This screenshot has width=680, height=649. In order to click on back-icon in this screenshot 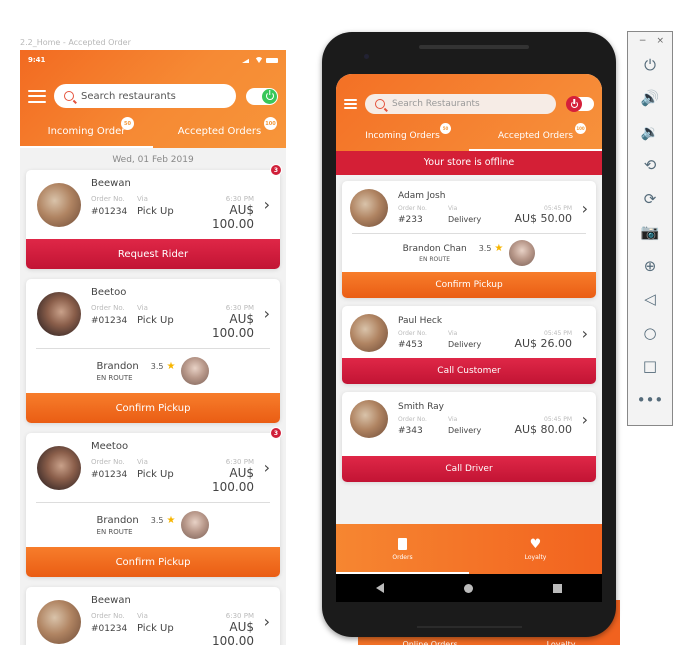, I will do `click(380, 588)`.